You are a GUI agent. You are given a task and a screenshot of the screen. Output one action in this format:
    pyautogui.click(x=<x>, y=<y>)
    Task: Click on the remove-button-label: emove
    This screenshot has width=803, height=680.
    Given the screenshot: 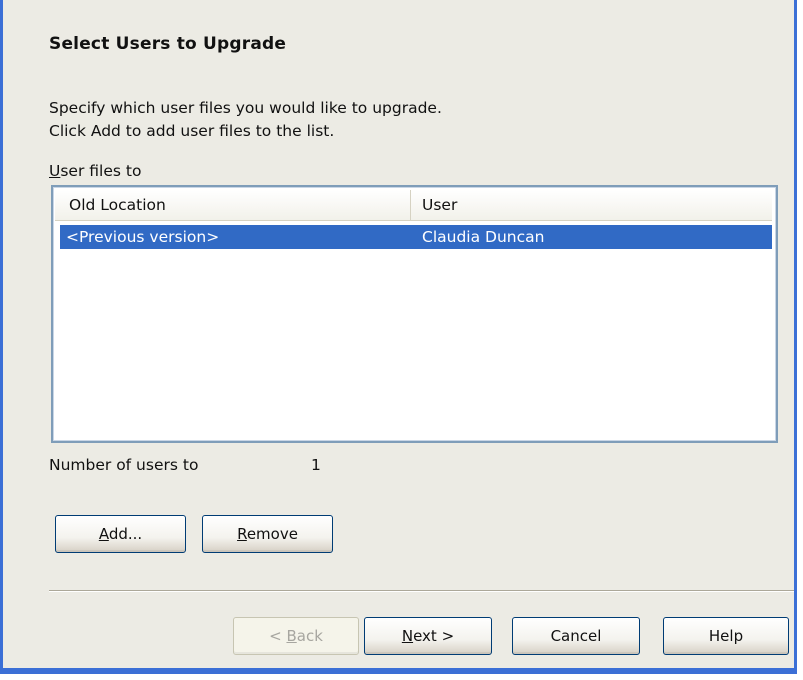 What is the action you would take?
    pyautogui.click(x=272, y=534)
    